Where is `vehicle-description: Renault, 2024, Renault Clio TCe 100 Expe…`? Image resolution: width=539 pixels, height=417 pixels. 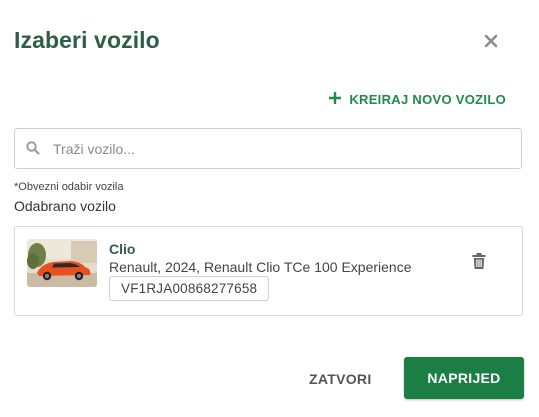
vehicle-description: Renault, 2024, Renault Clio TCe 100 Expe… is located at coordinates (260, 267).